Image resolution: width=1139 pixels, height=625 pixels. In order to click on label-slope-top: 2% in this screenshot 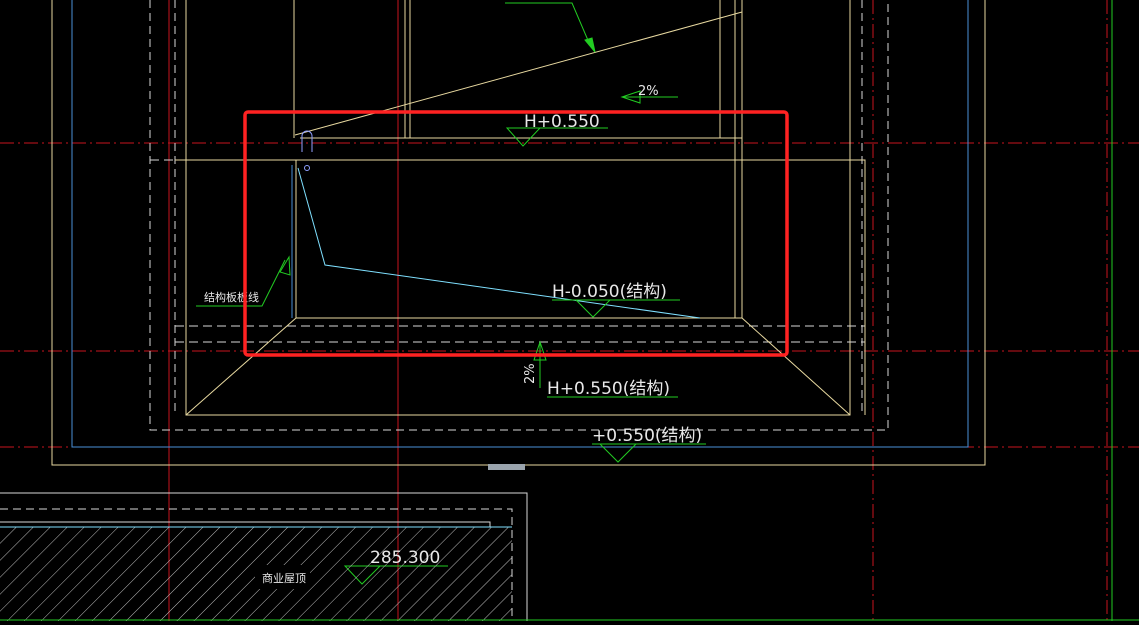, I will do `click(648, 91)`.